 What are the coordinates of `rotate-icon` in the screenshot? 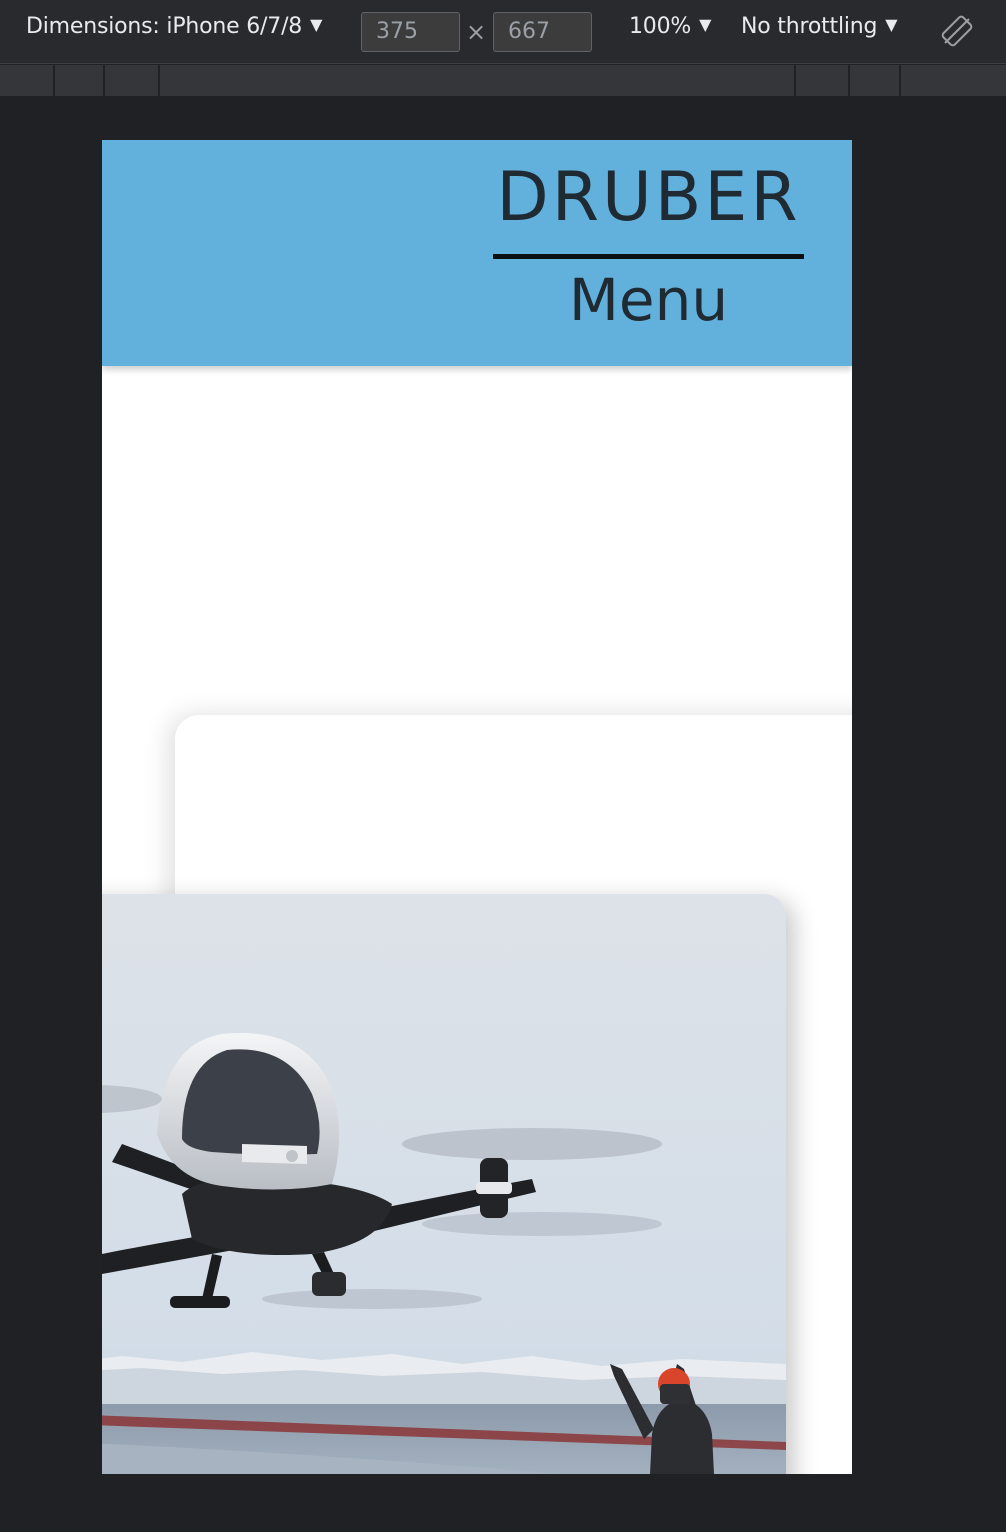 It's located at (957, 31).